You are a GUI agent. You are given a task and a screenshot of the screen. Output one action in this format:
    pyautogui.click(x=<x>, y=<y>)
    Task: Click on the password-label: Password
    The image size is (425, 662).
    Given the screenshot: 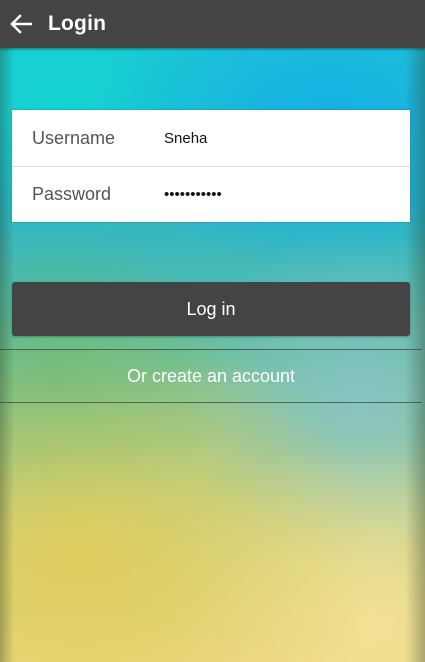 What is the action you would take?
    pyautogui.click(x=72, y=194)
    